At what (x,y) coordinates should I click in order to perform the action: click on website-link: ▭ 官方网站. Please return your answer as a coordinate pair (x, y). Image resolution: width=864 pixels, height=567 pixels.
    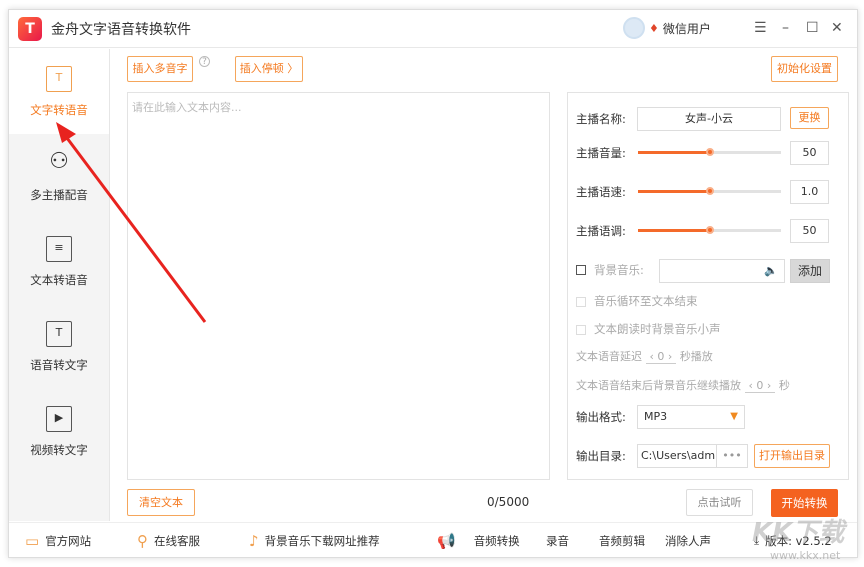
    Looking at the image, I should click on (58, 541).